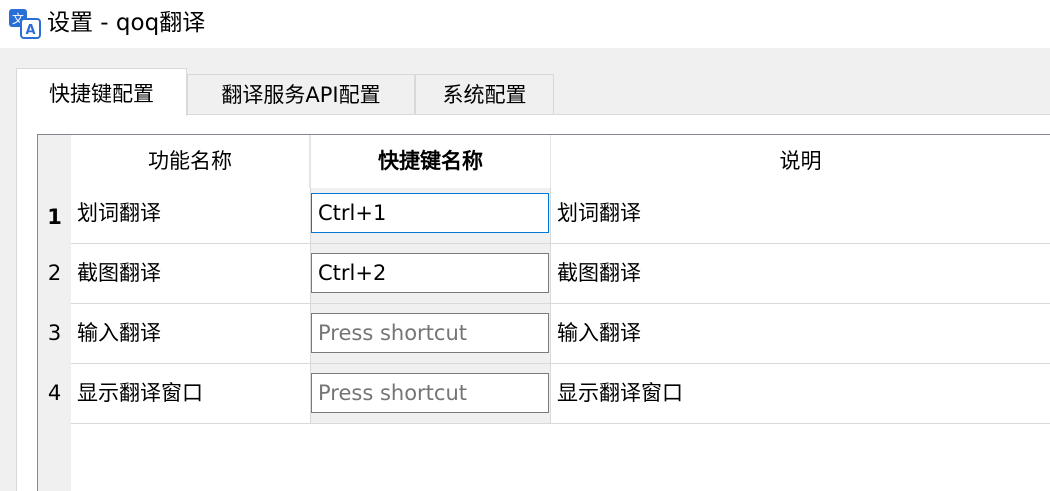  I want to click on svg-text: A, so click(30, 30).